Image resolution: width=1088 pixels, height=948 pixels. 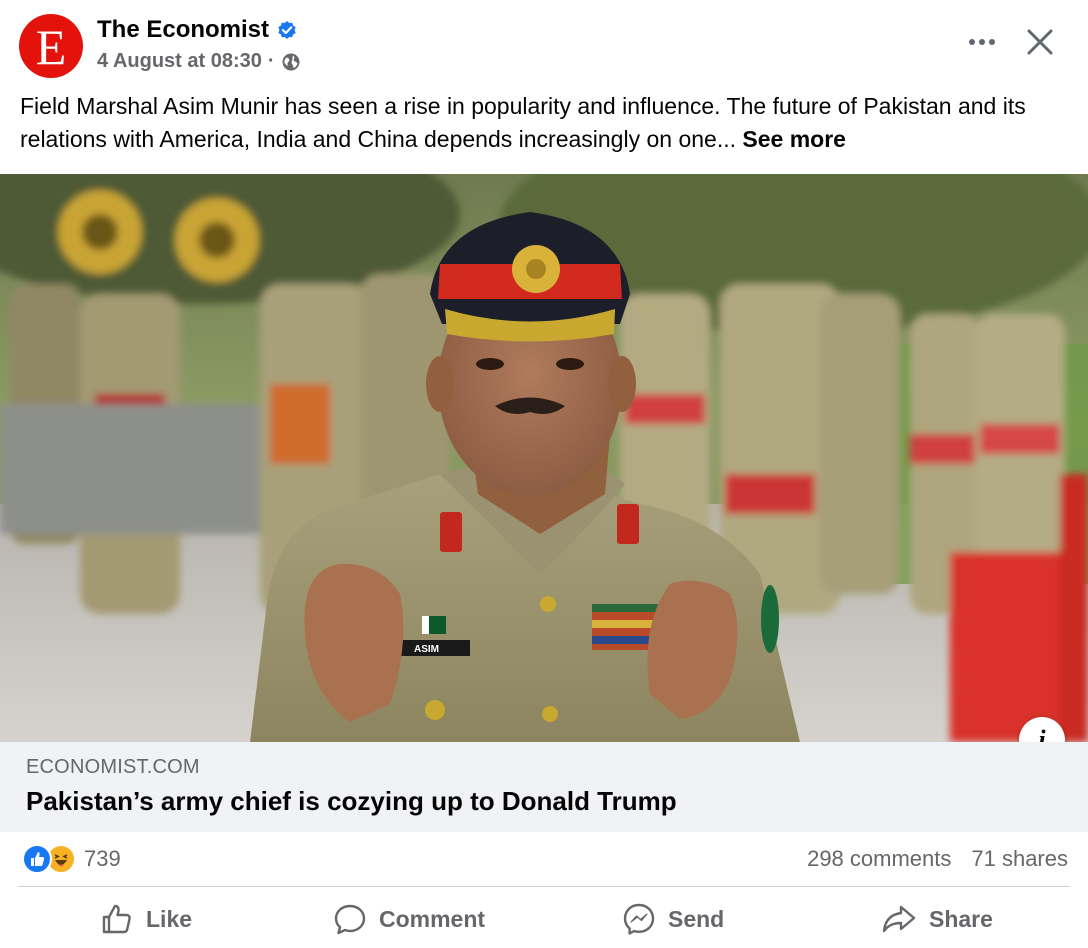 What do you see at coordinates (961, 918) in the screenshot?
I see `share-label: Share` at bounding box center [961, 918].